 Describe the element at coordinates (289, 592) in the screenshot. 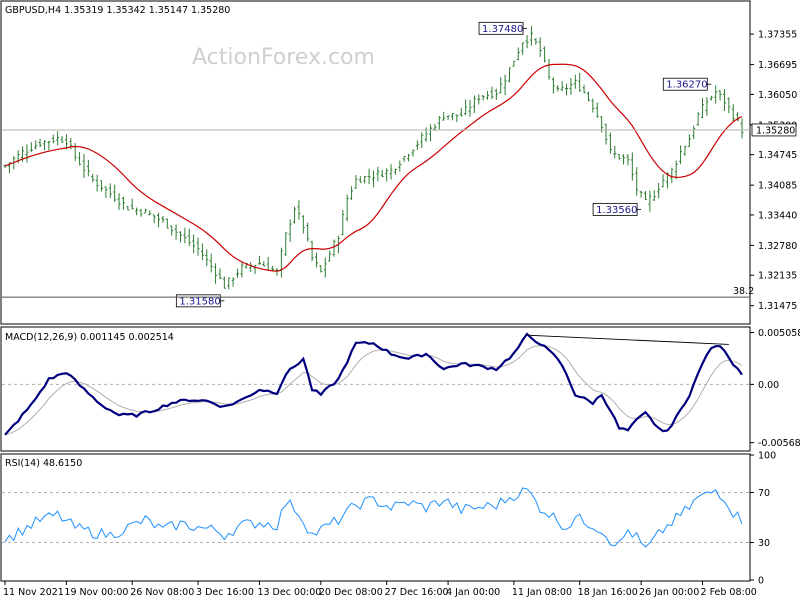

I see `x-tick-label: 13 Dec 00:00` at that location.